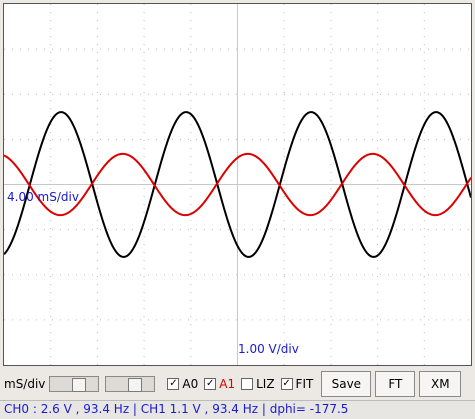  I want to click on voltage-slider-thumb, so click(135, 385).